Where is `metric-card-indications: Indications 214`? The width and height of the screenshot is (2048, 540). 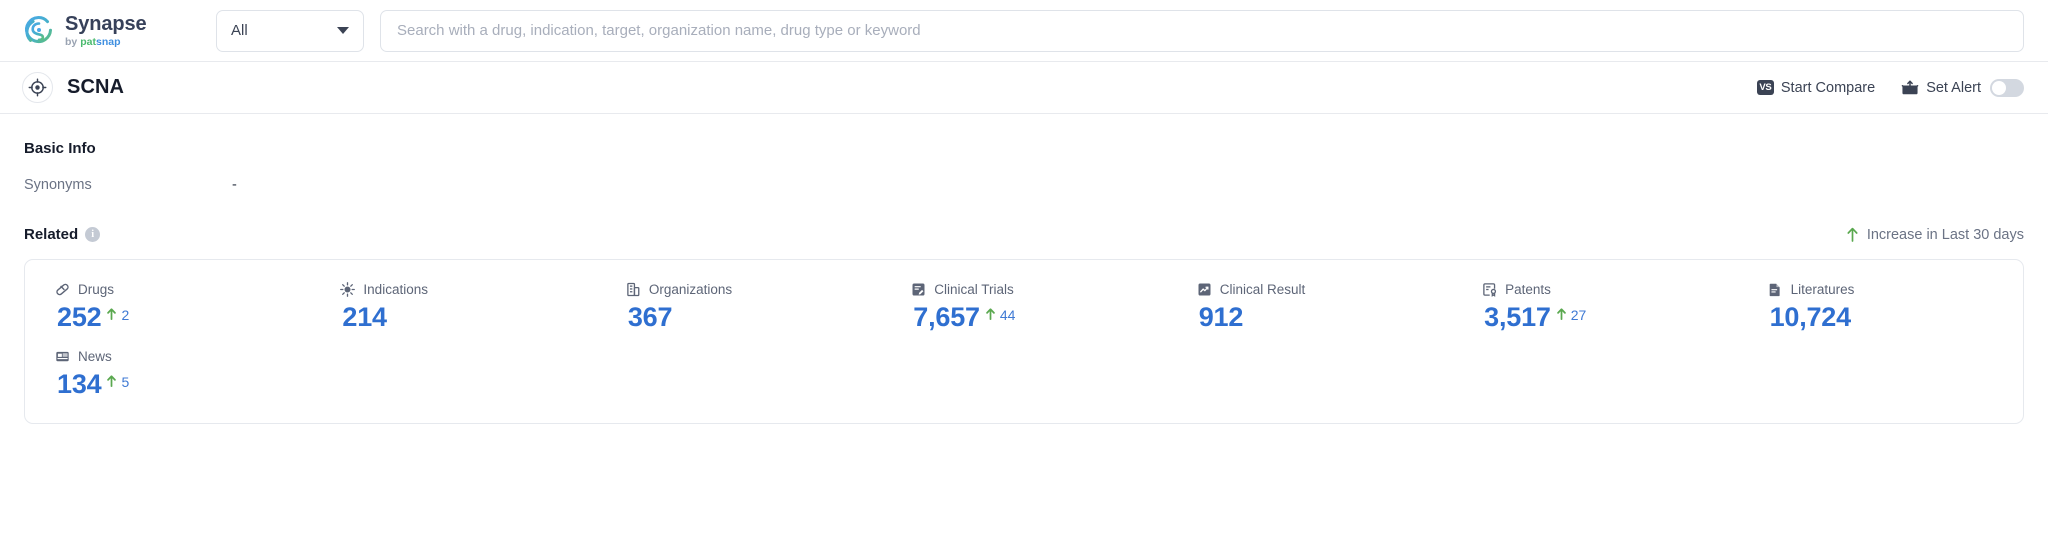 metric-card-indications: Indications 214 is located at coordinates (452, 306).